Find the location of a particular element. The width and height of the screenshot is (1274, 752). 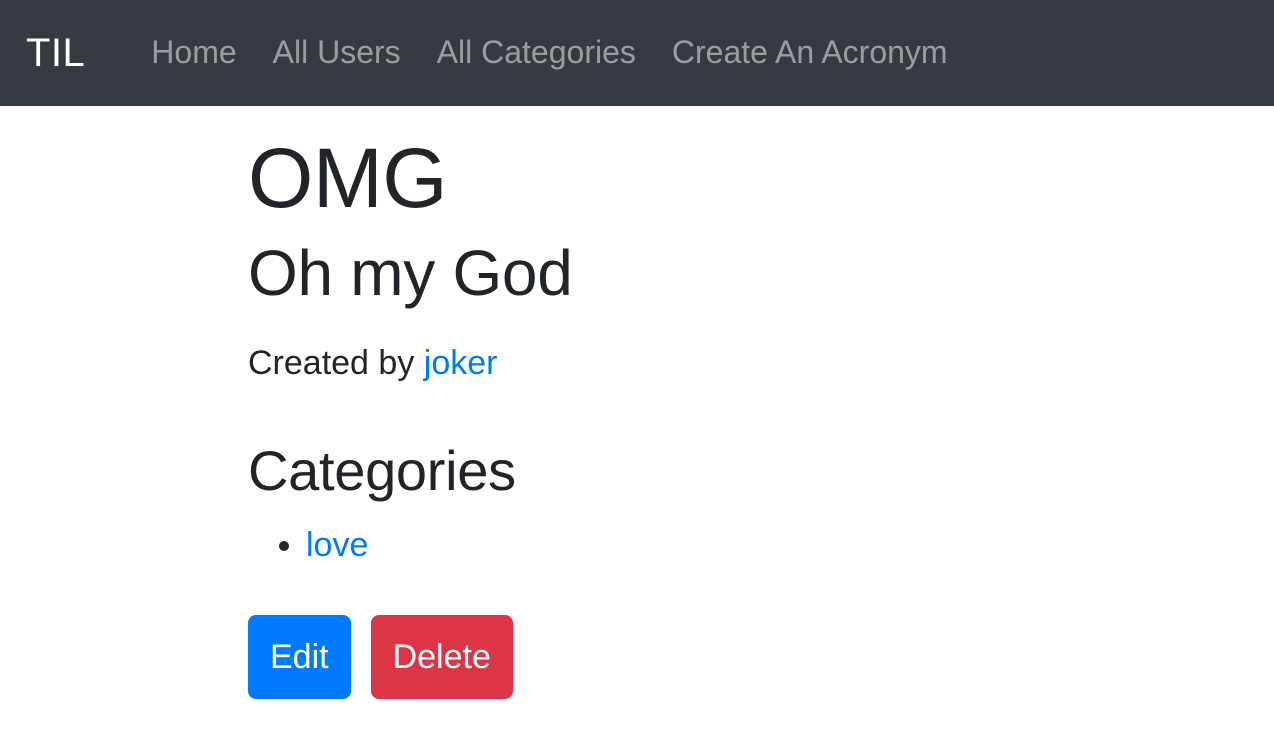

nav-link-home: Home is located at coordinates (193, 52).